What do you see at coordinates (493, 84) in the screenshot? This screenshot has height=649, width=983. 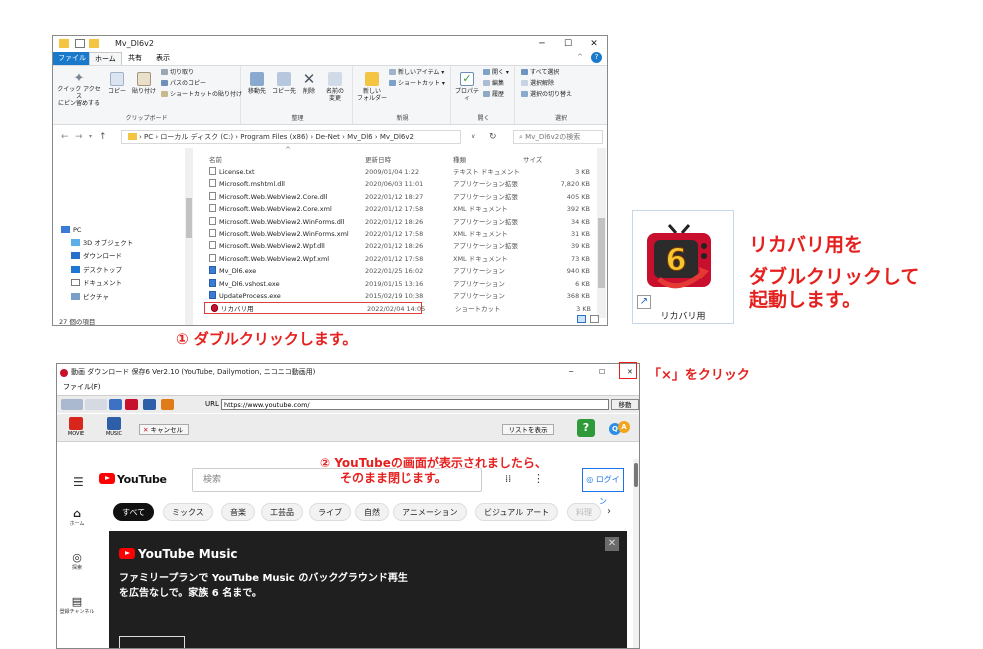 I see `edit-button: 編集` at bounding box center [493, 84].